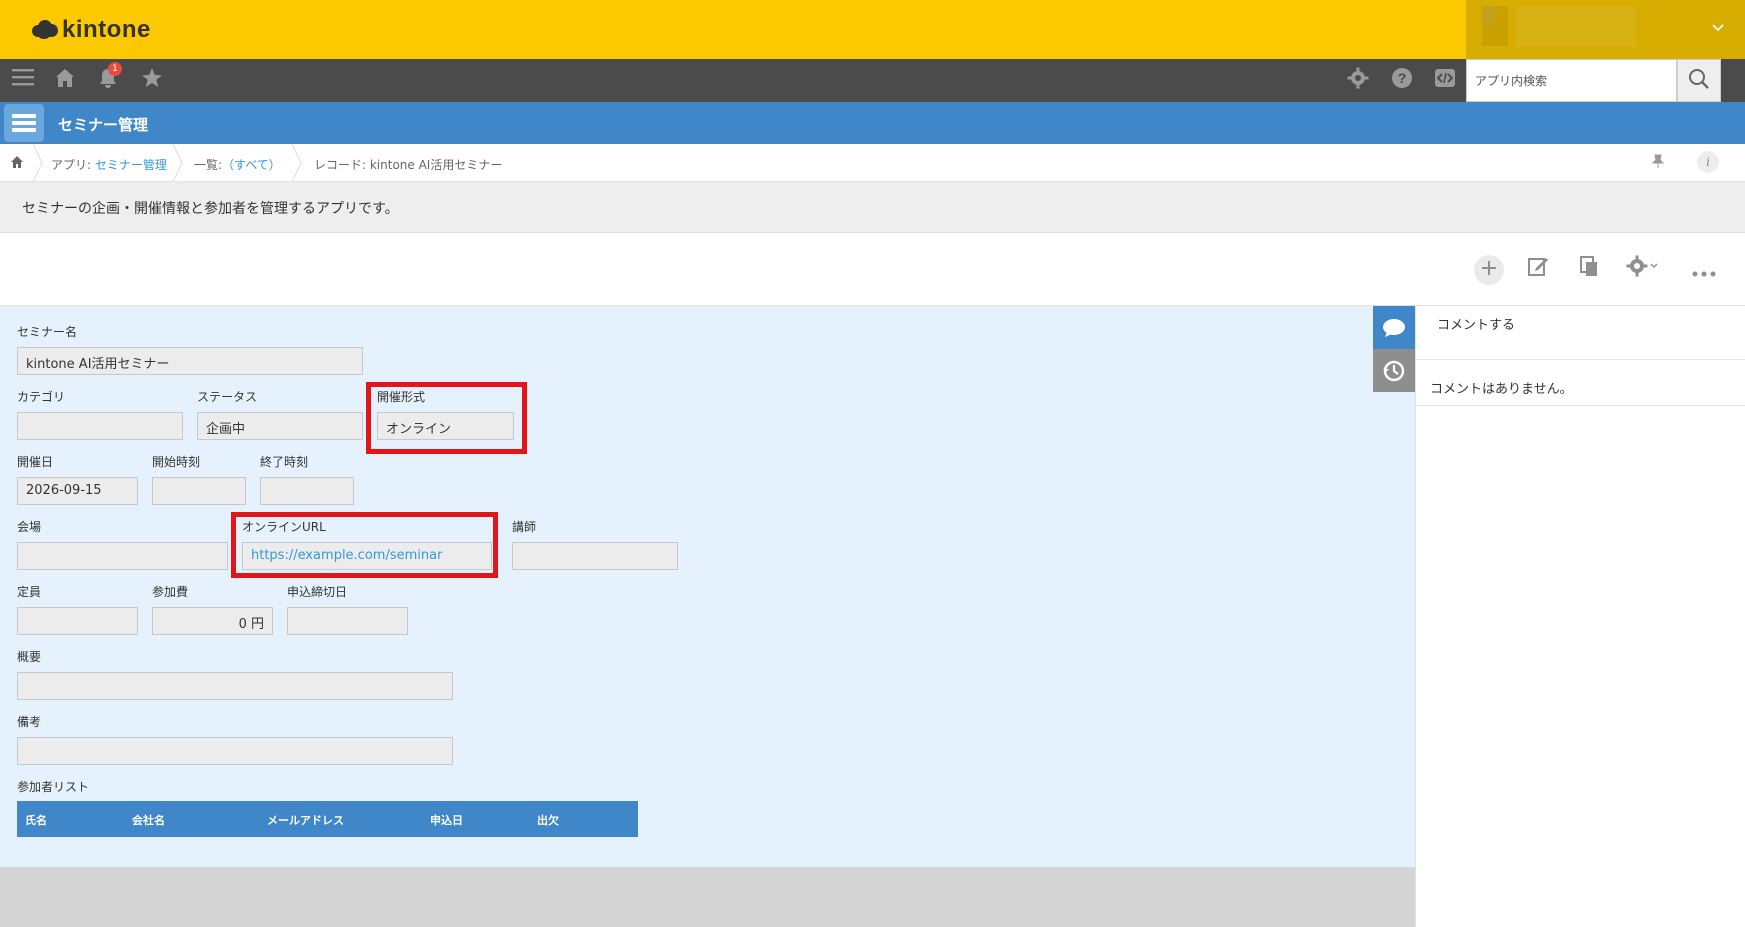 The width and height of the screenshot is (1745, 927). What do you see at coordinates (115, 69) in the screenshot?
I see `notification-badge: 1` at bounding box center [115, 69].